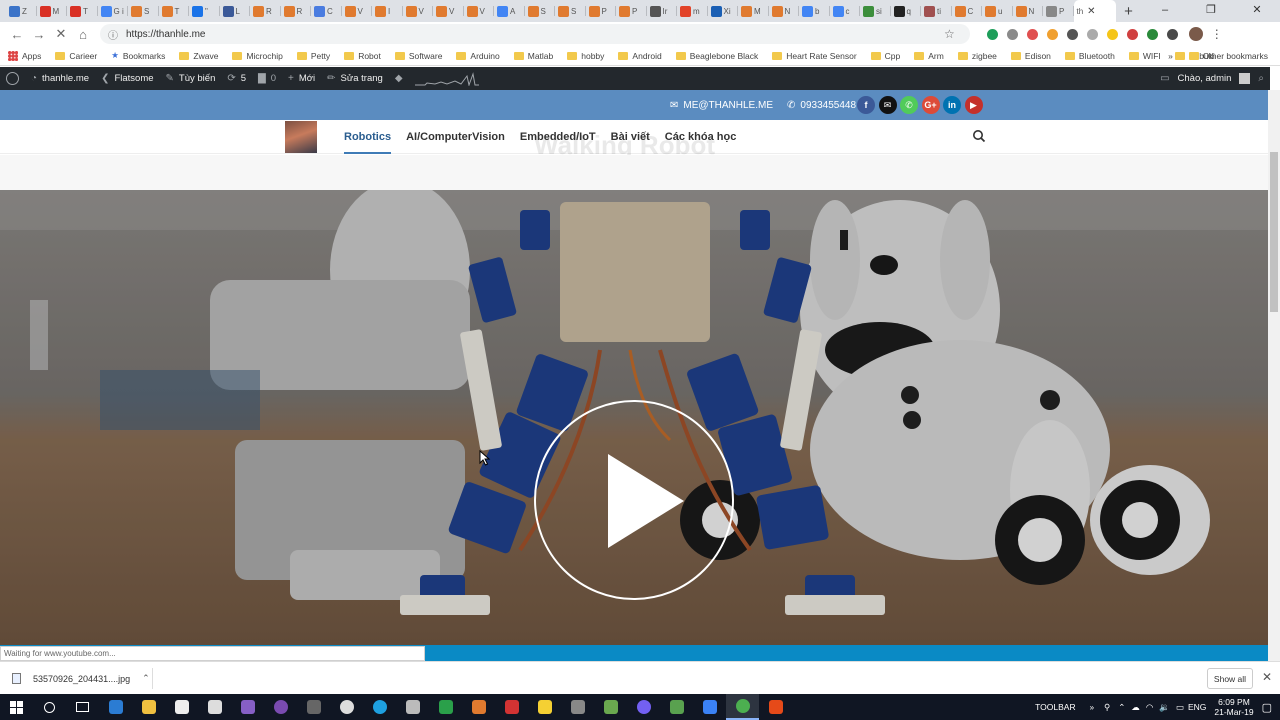 The height and width of the screenshot is (720, 1280). Describe the element at coordinates (455, 137) in the screenshot. I see `nav-item: AI/ComputerVision` at that location.